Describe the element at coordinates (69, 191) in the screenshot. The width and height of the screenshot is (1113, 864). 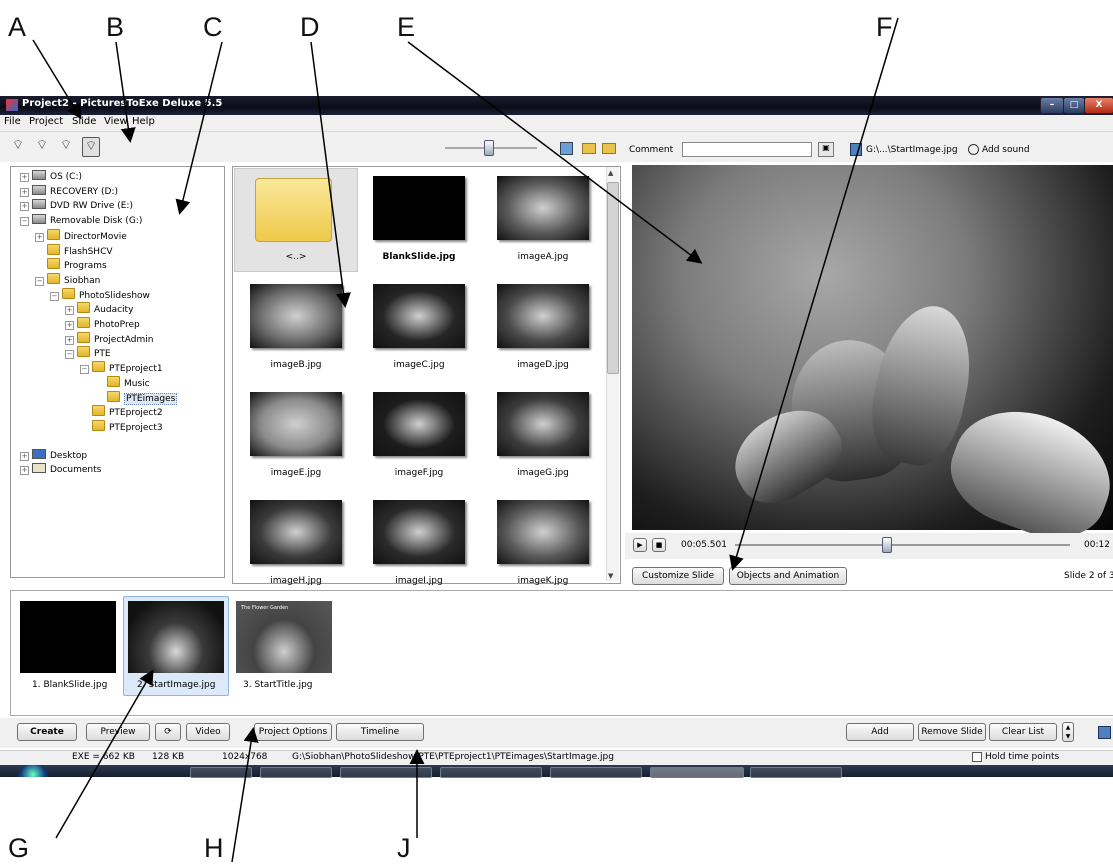
I see `tree-item: + RECOVERY (D:)` at that location.